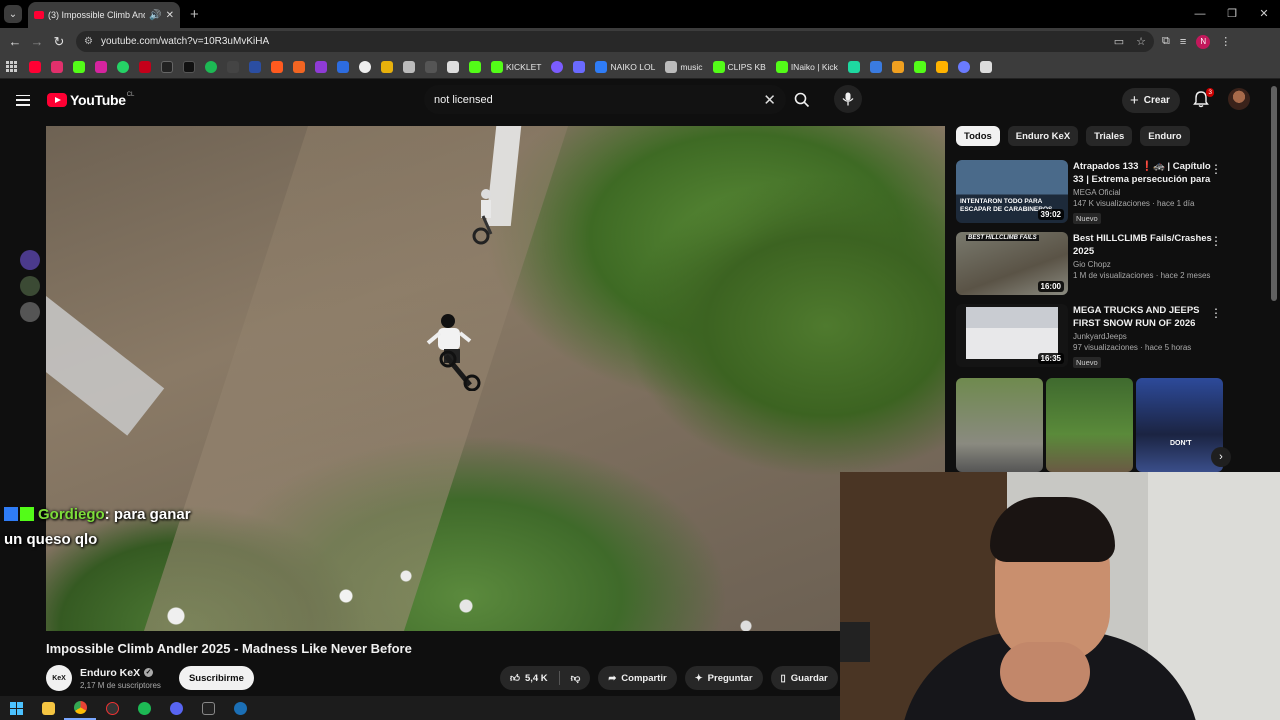 This screenshot has width=1280, height=720. What do you see at coordinates (194, 14) in the screenshot?
I see `new-tab-button: +` at bounding box center [194, 14].